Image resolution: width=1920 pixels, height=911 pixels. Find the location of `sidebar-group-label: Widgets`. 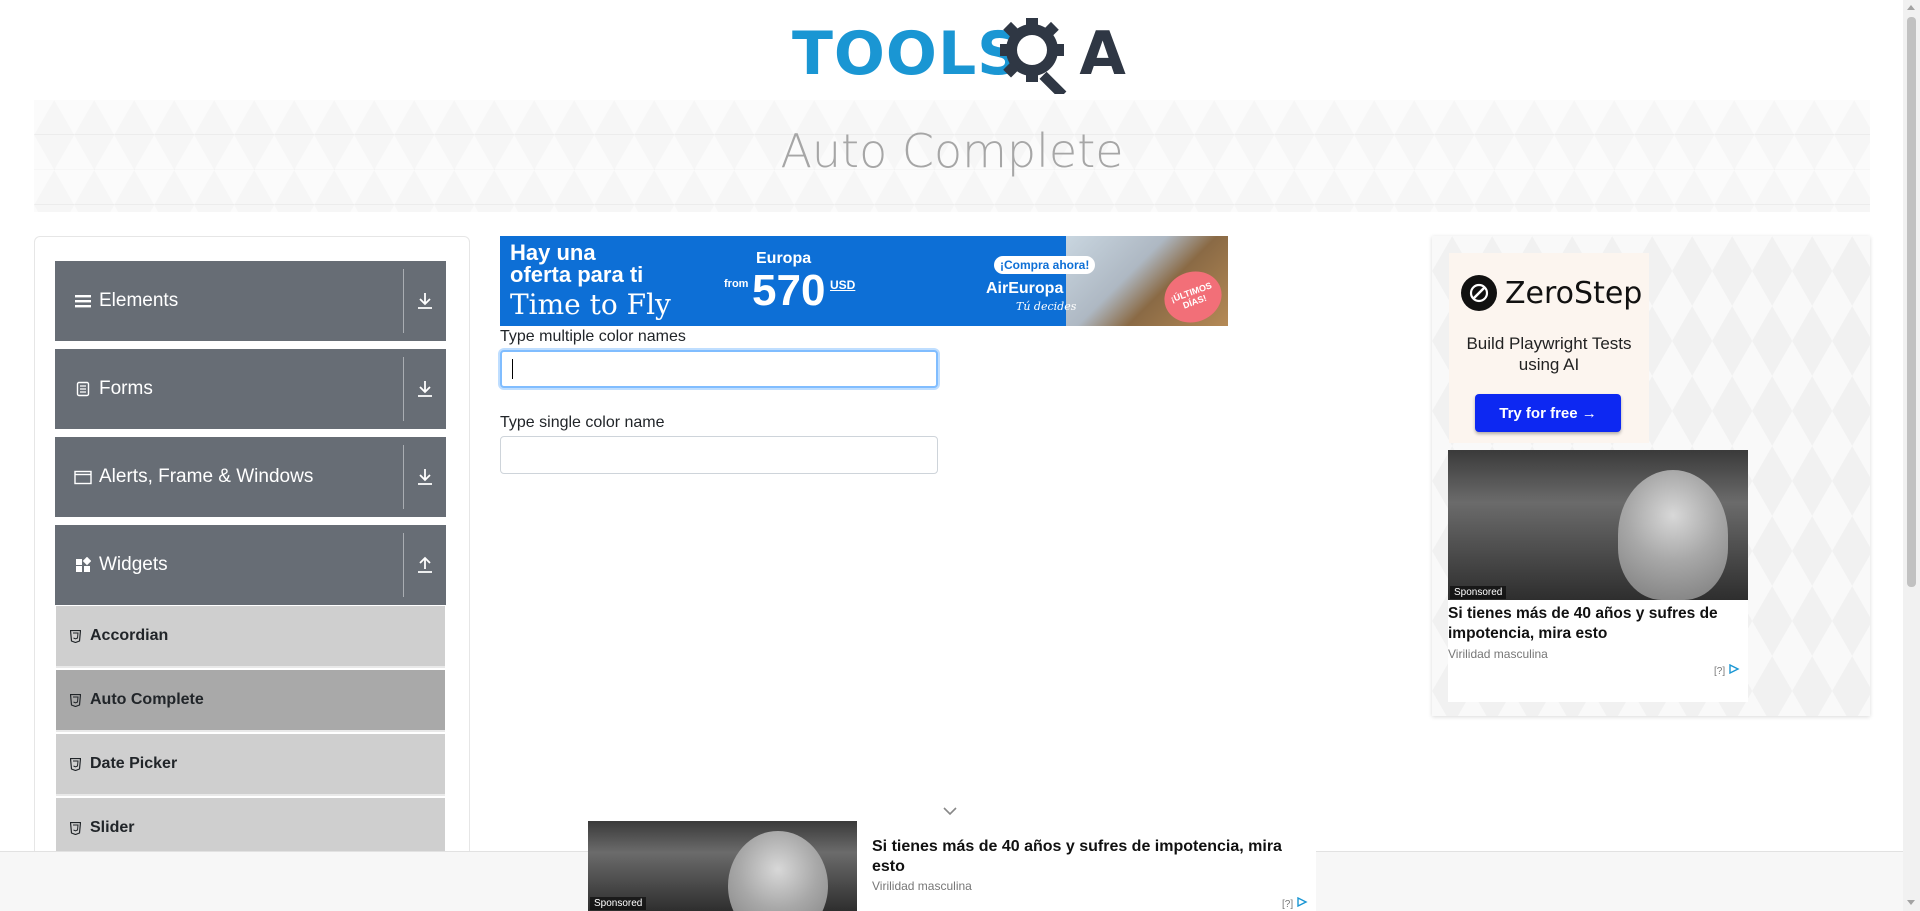

sidebar-group-label: Widgets is located at coordinates (133, 564).